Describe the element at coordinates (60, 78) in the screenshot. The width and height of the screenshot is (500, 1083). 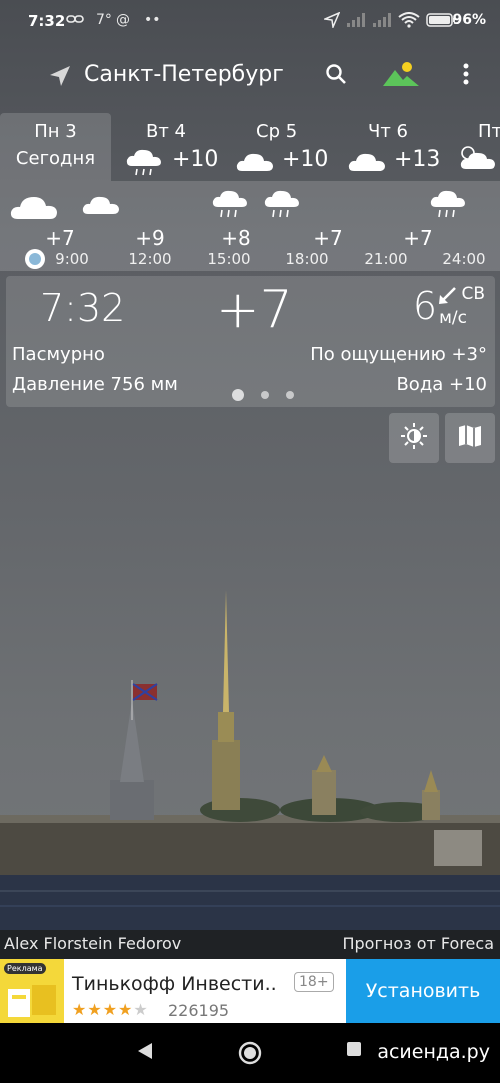
I see `navigation-arrow-icon` at that location.